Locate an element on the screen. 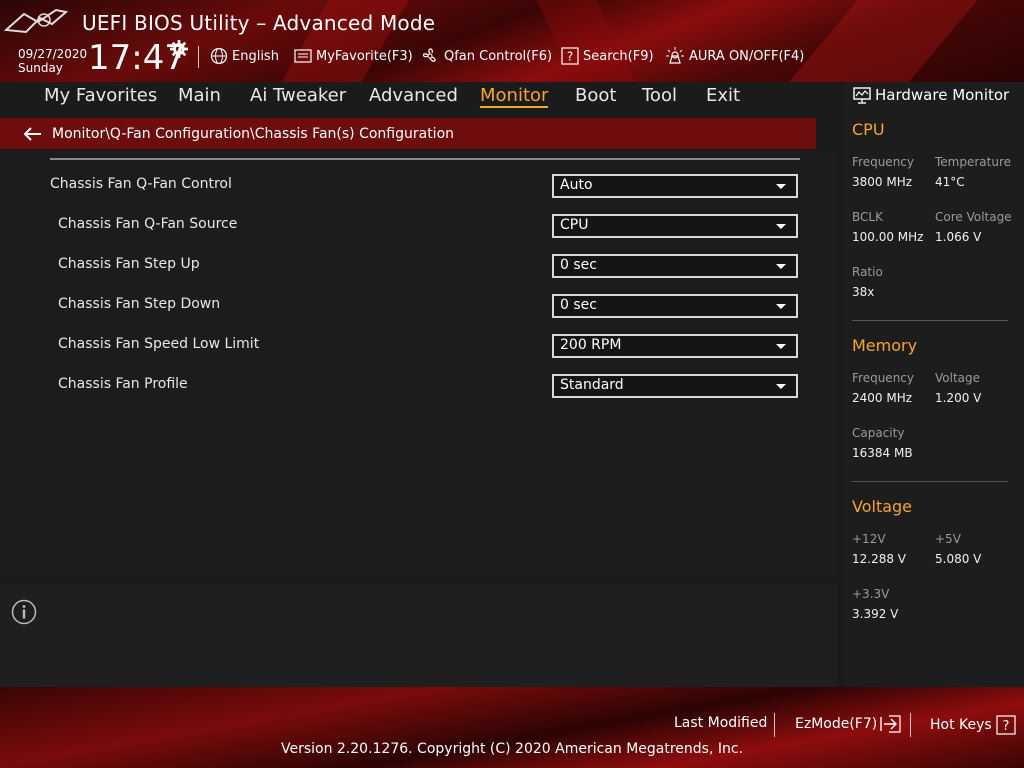 This screenshot has width=1024, height=768. memory-voltage-label: Voltage is located at coordinates (958, 378).